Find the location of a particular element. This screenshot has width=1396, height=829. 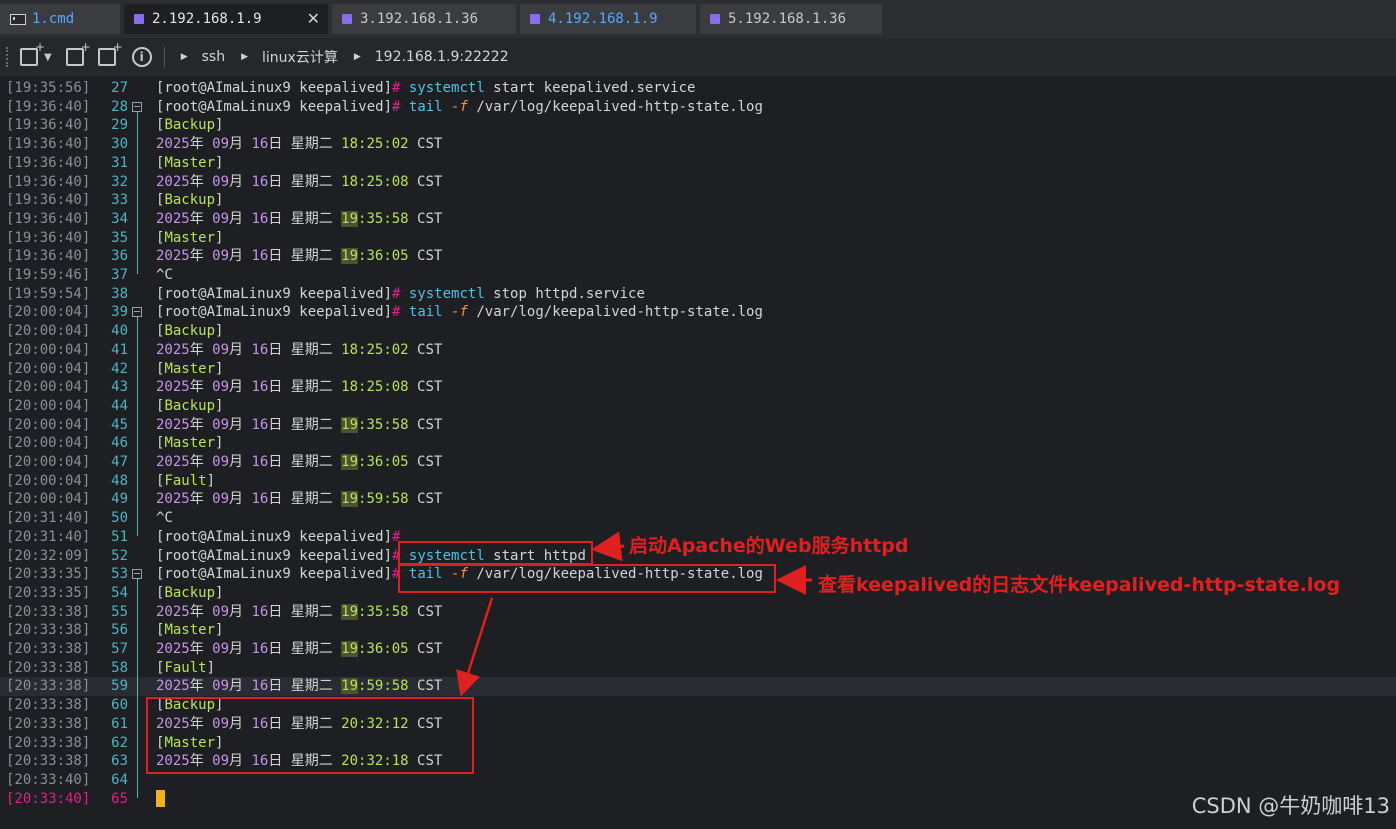

line-number: 57 is located at coordinates (119, 649).